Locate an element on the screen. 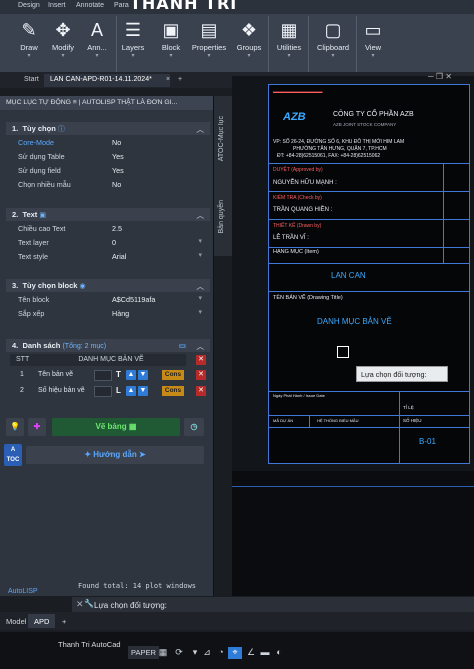 Image resolution: width=474 pixels, height=669 pixels. tab-copyright: Bản quyền is located at coordinates (221, 216).